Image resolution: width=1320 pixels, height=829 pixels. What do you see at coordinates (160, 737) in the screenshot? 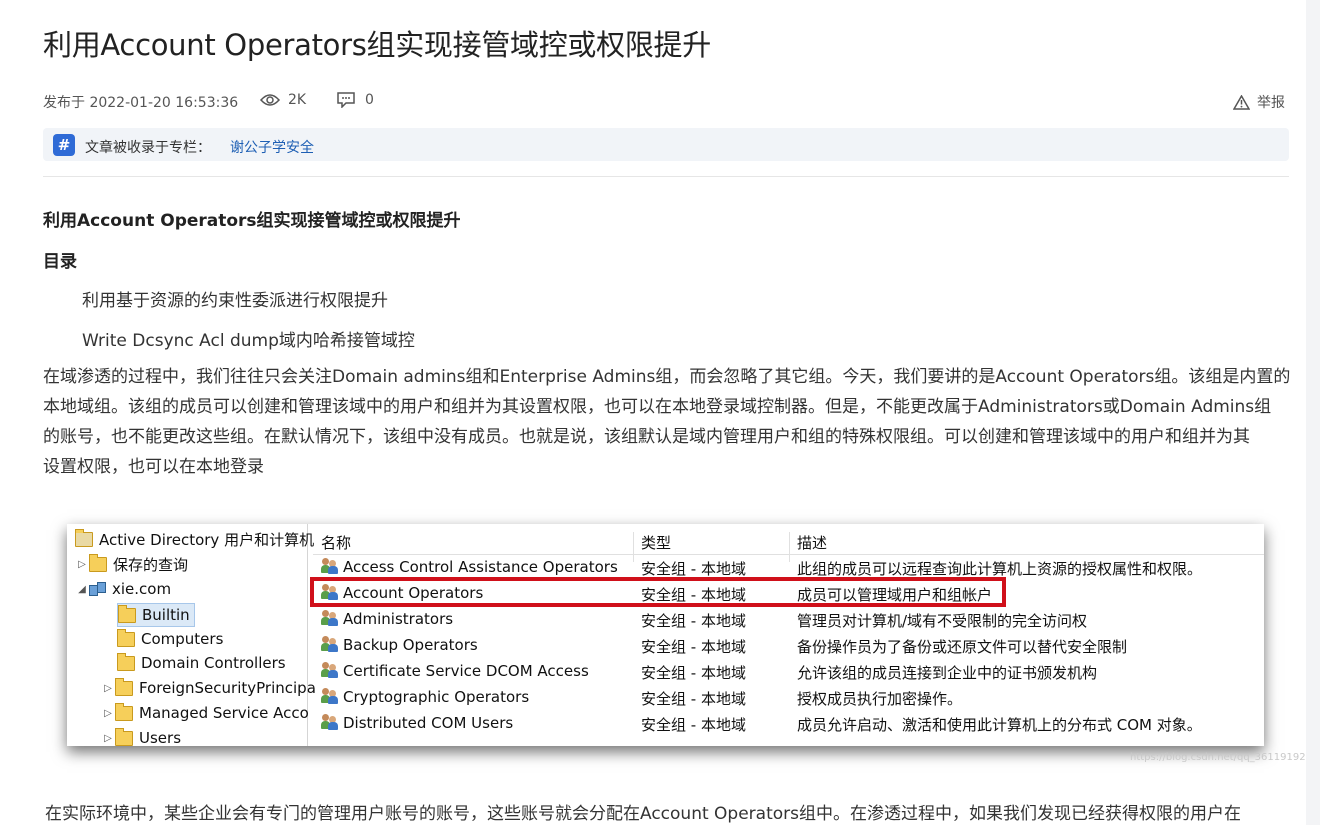
I see `tree-node-label: Users` at bounding box center [160, 737].